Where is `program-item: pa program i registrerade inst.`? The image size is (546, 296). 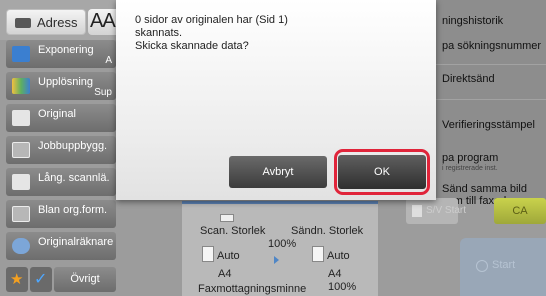 program-item: pa program i registrerade inst. is located at coordinates (487, 156).